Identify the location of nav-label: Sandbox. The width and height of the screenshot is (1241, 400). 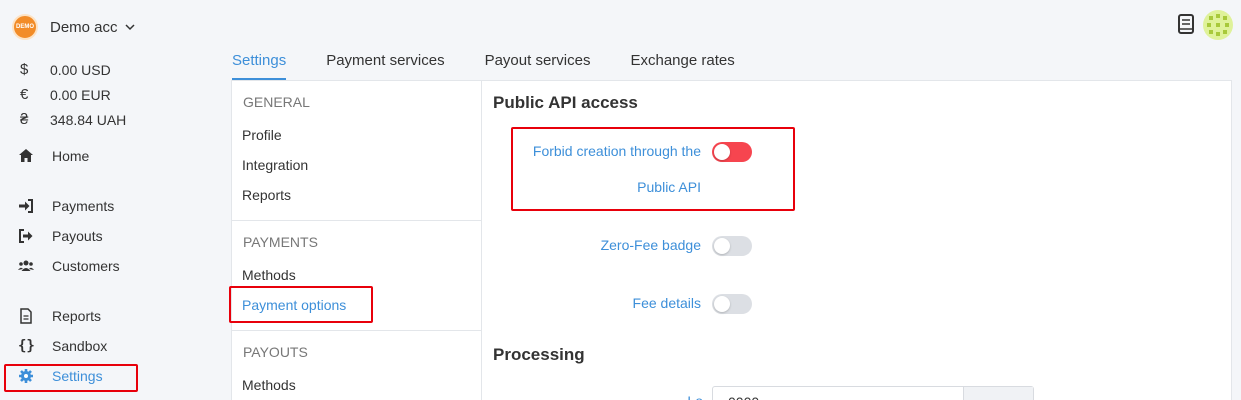
(80, 346).